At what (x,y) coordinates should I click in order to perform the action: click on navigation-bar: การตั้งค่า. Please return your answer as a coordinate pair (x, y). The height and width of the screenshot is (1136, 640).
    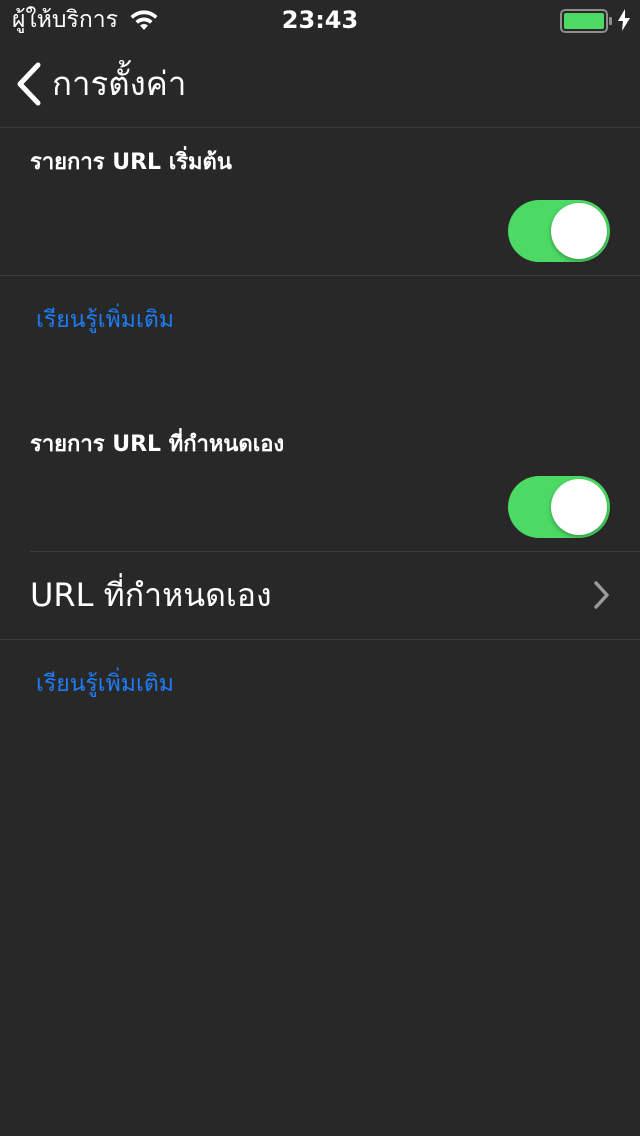
    Looking at the image, I should click on (320, 84).